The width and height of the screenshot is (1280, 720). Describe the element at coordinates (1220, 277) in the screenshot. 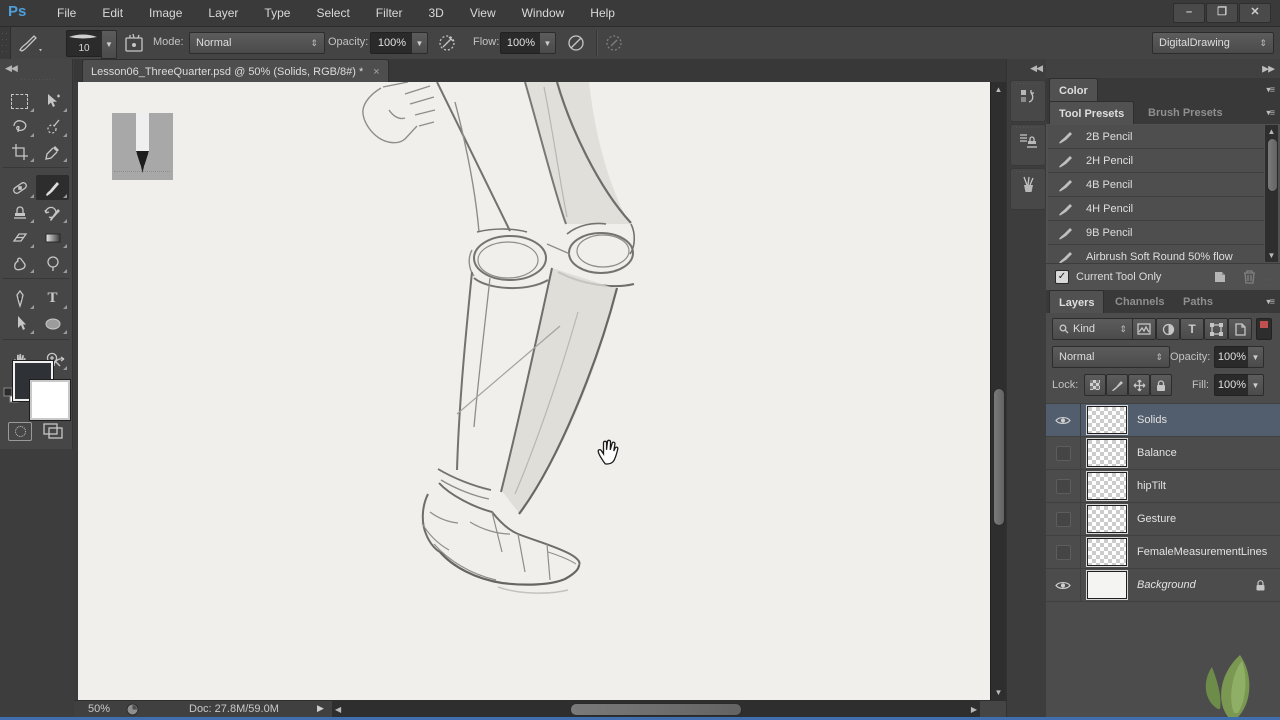

I see `new-preset-icon` at that location.